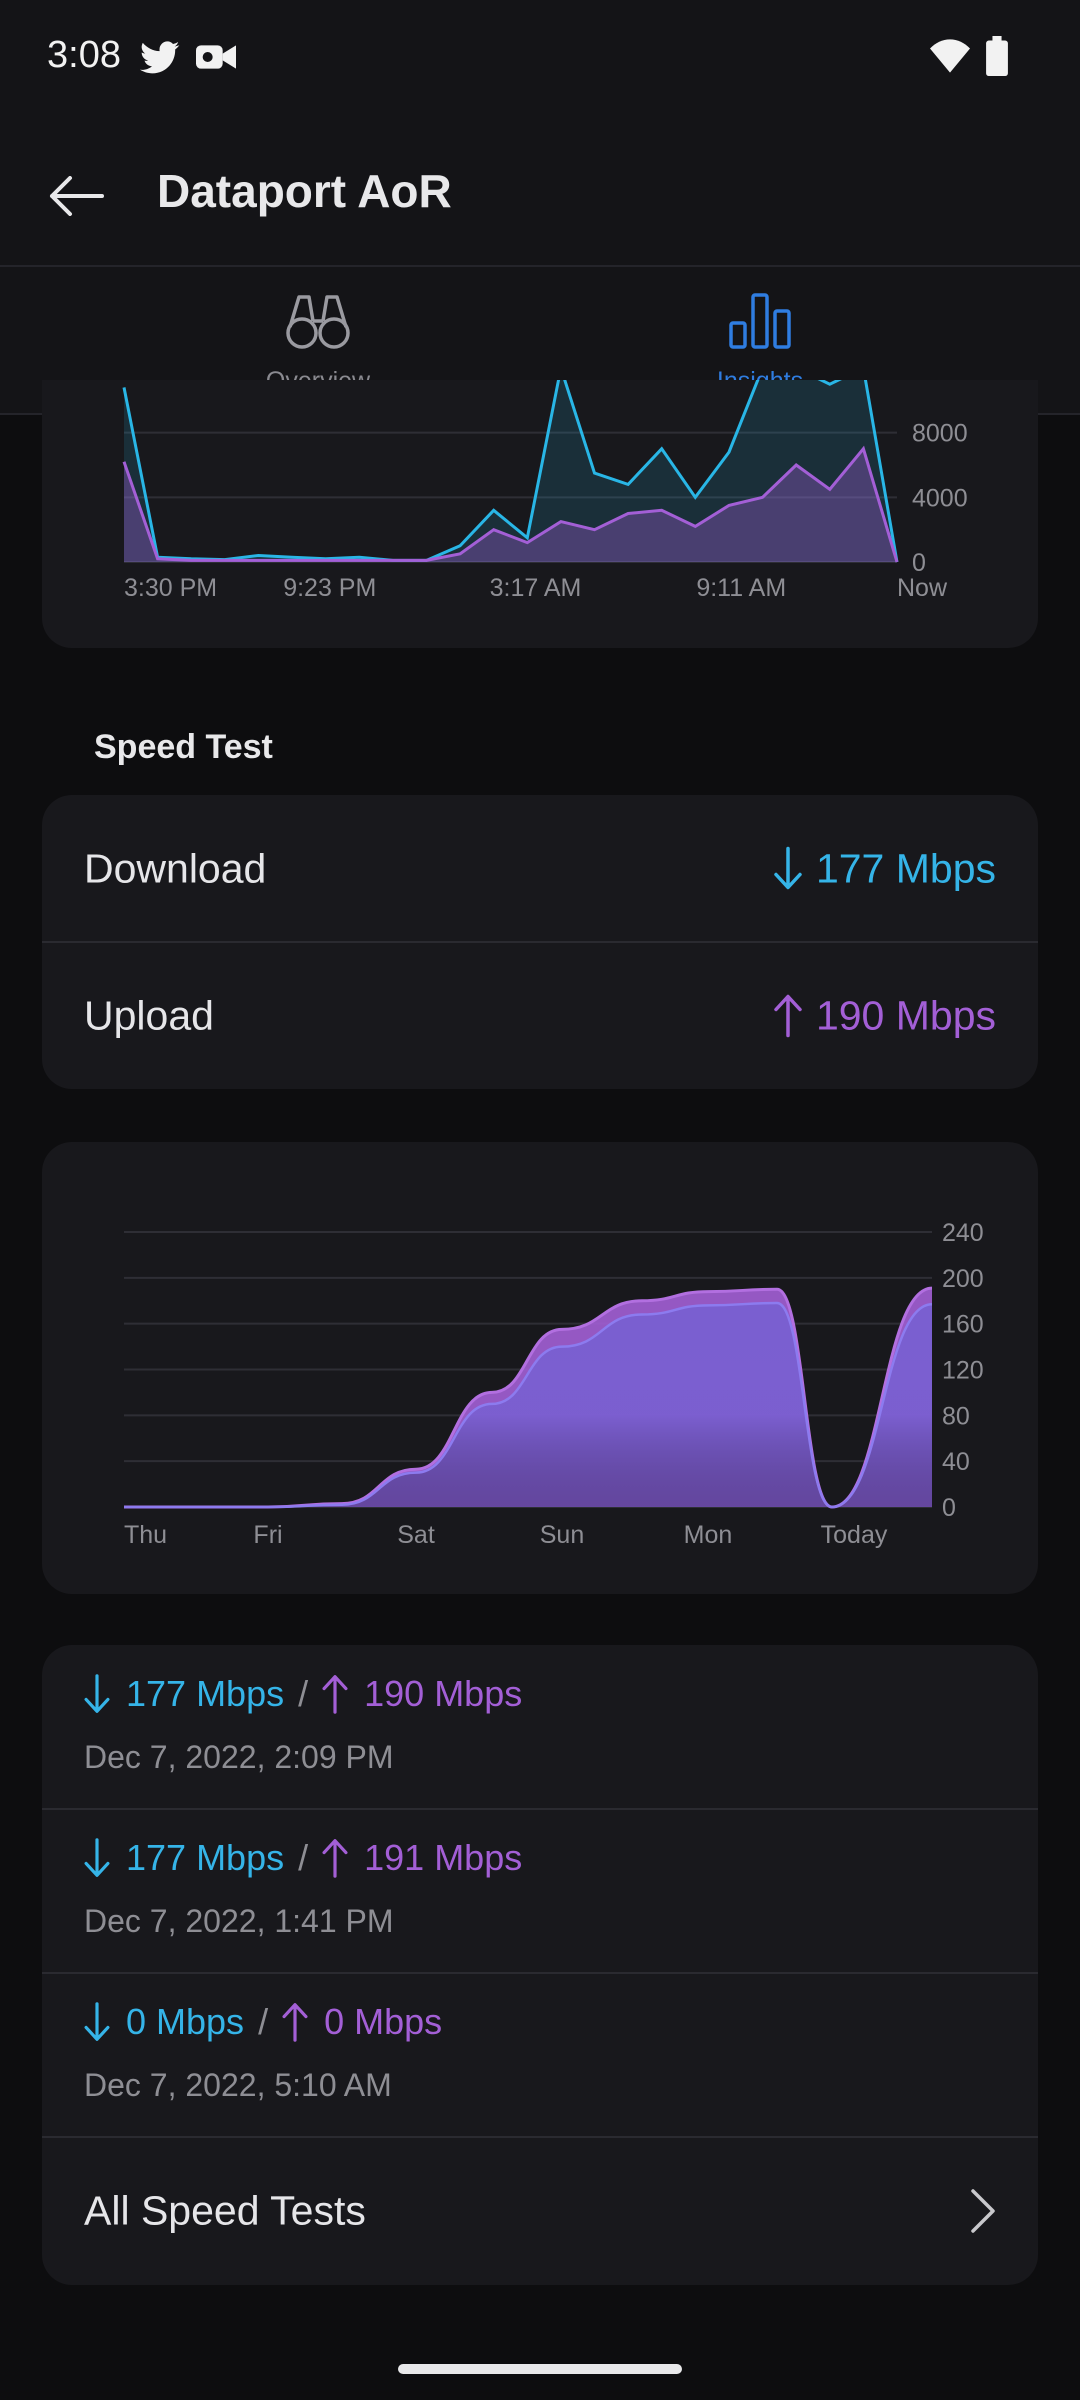 This screenshot has width=1080, height=2400. I want to click on y-tick-label: 200, so click(963, 1279).